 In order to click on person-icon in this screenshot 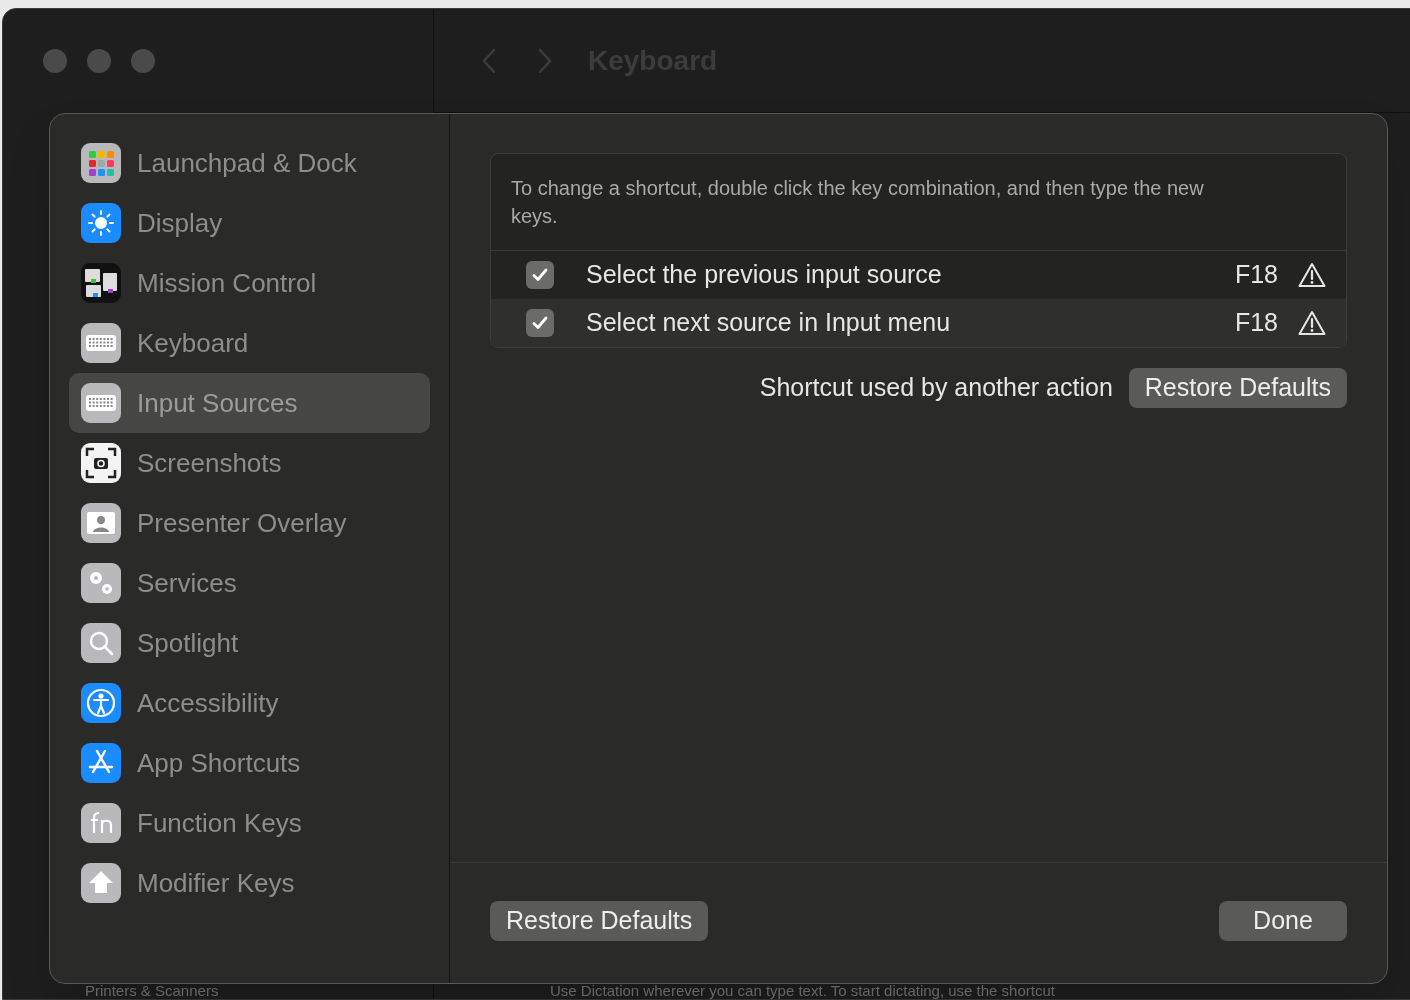, I will do `click(101, 523)`.